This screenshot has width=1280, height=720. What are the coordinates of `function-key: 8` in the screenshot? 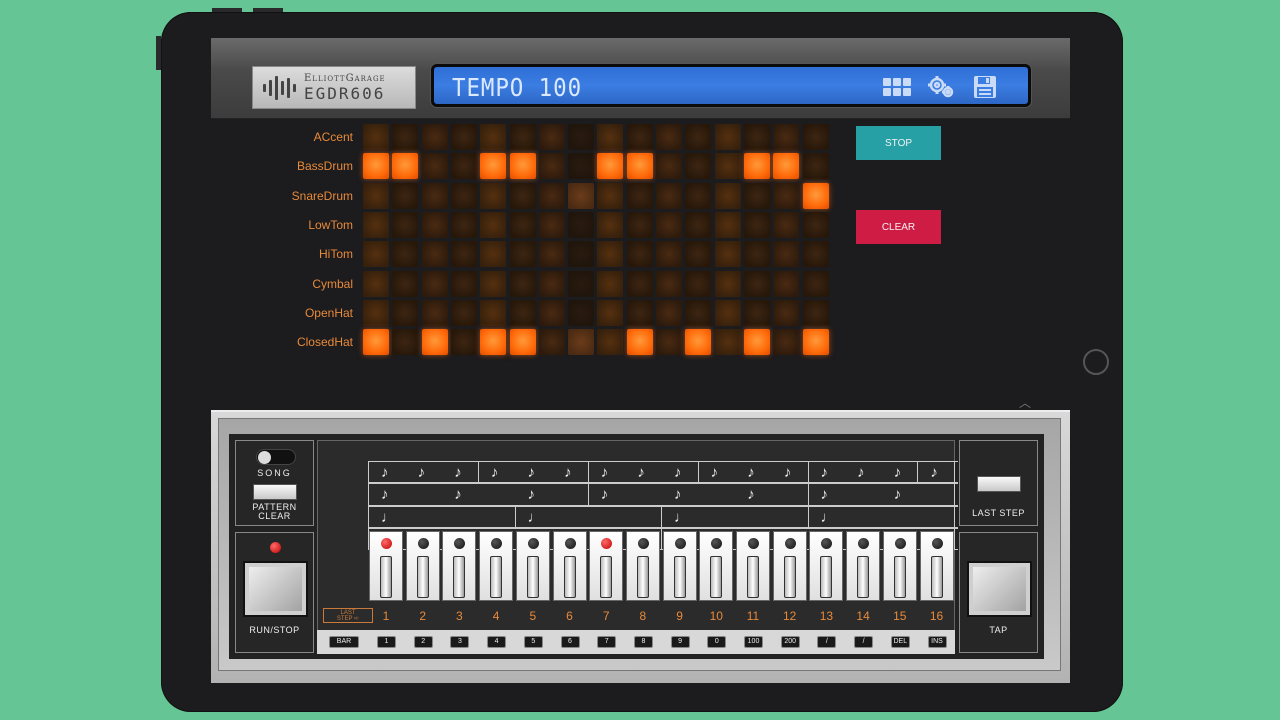 It's located at (643, 642).